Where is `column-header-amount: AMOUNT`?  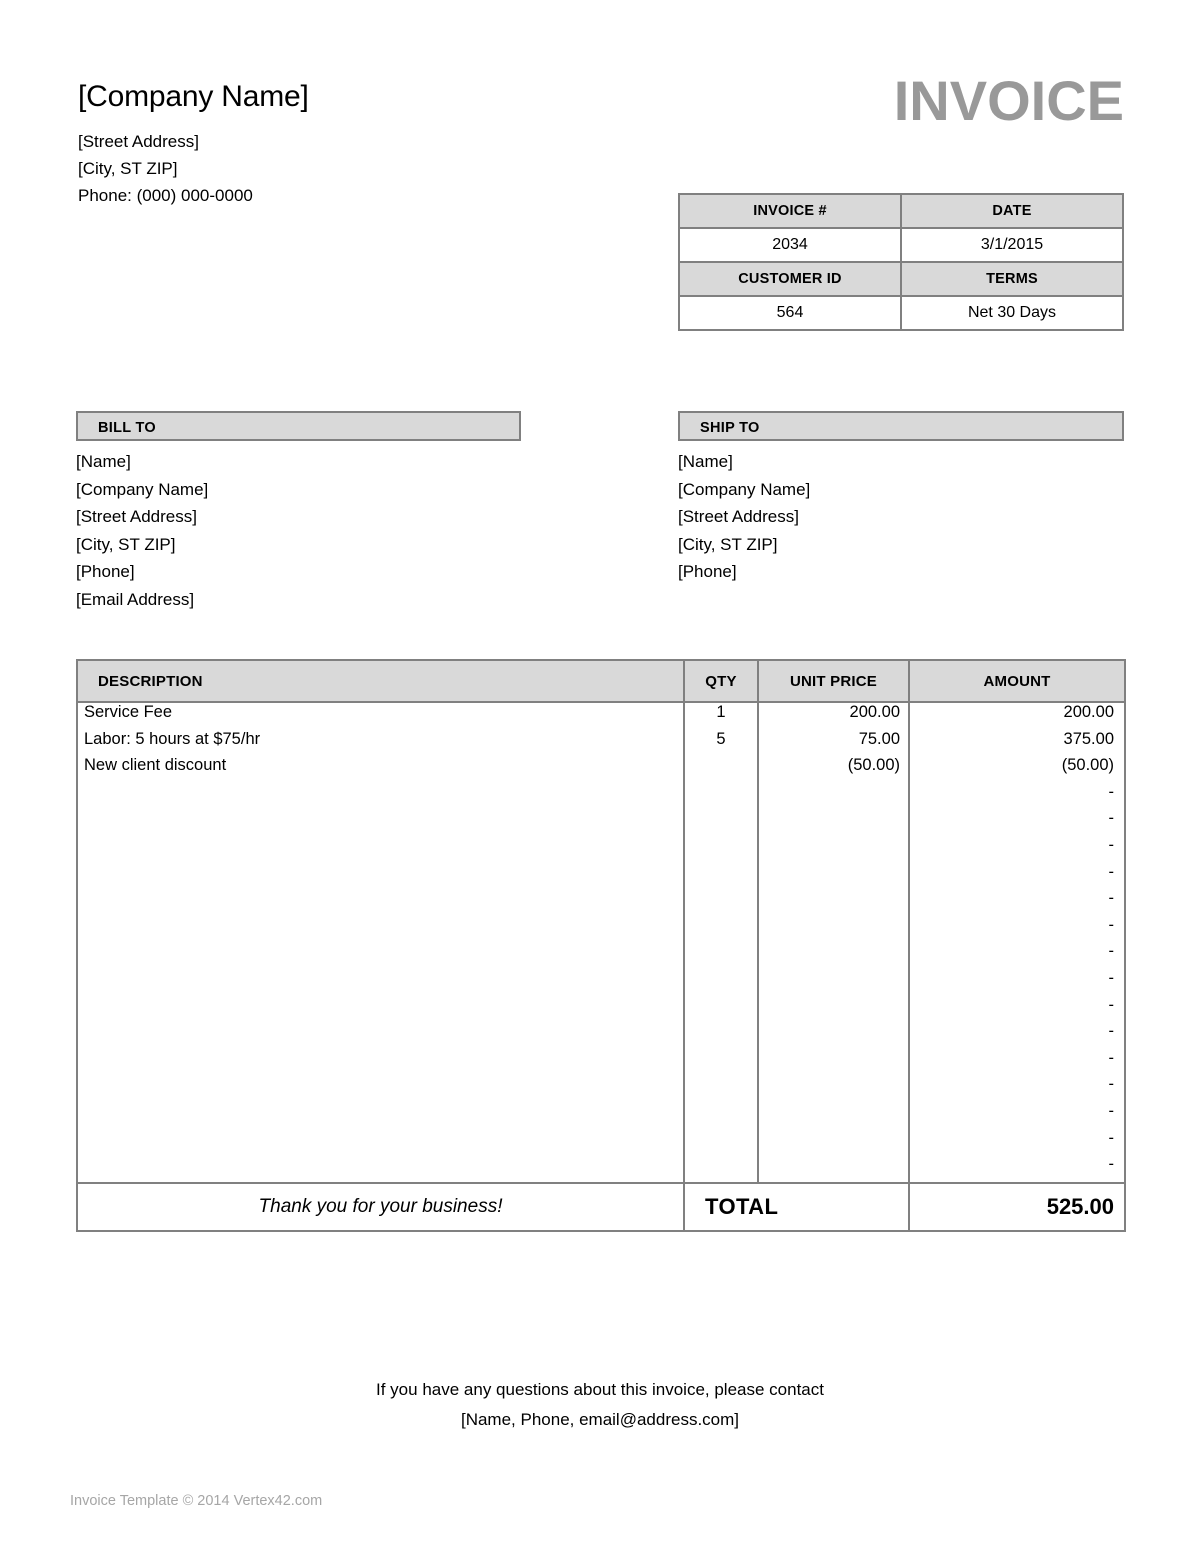
column-header-amount: AMOUNT is located at coordinates (1017, 681).